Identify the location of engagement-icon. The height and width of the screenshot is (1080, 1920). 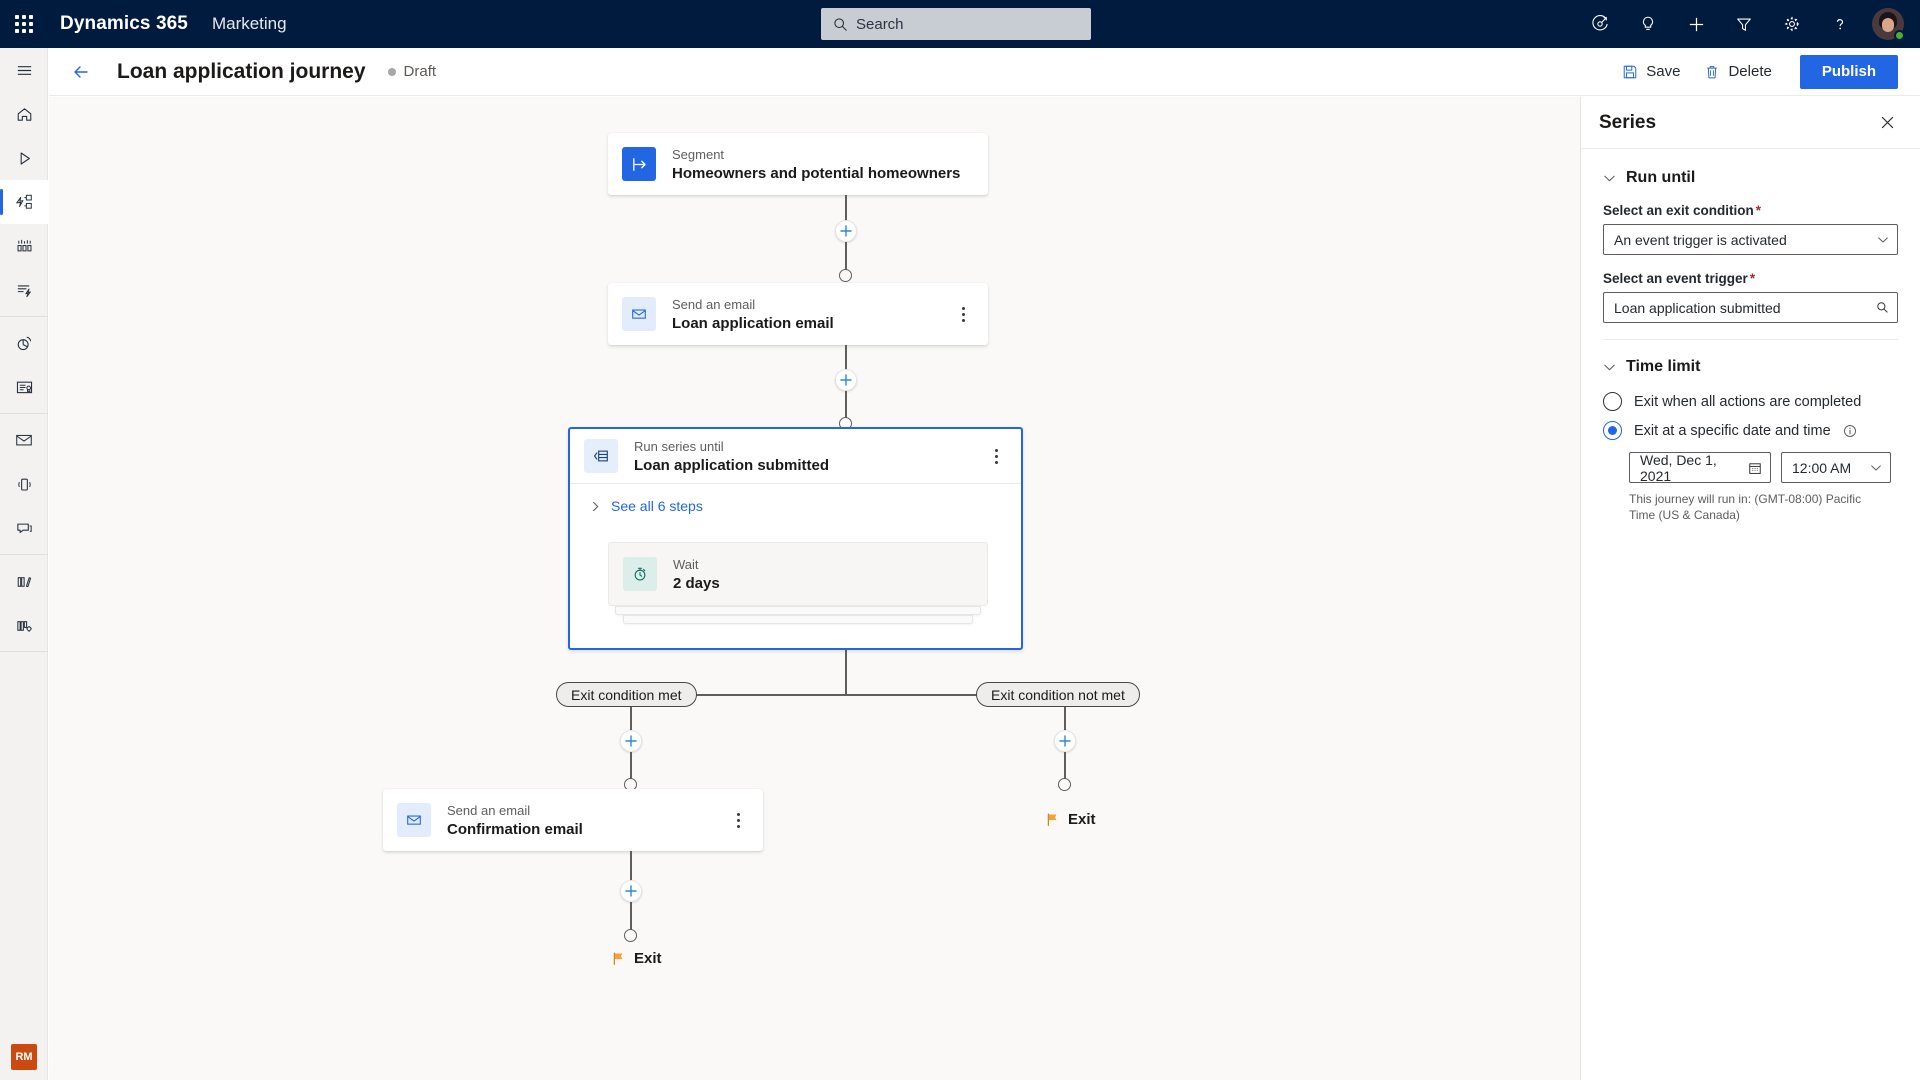
(1600, 24).